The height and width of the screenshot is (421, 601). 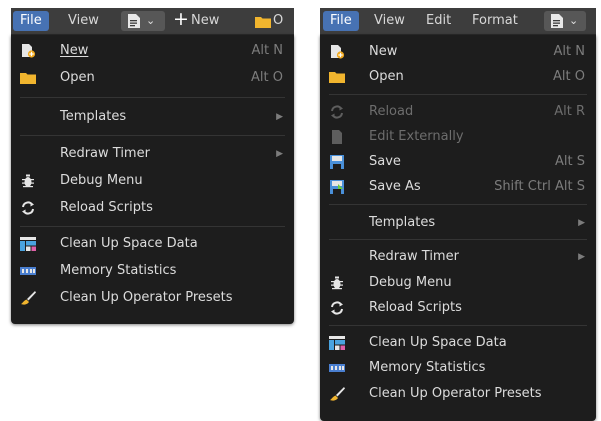 I want to click on menu-item-open-shortcut: Alt O, so click(x=267, y=77).